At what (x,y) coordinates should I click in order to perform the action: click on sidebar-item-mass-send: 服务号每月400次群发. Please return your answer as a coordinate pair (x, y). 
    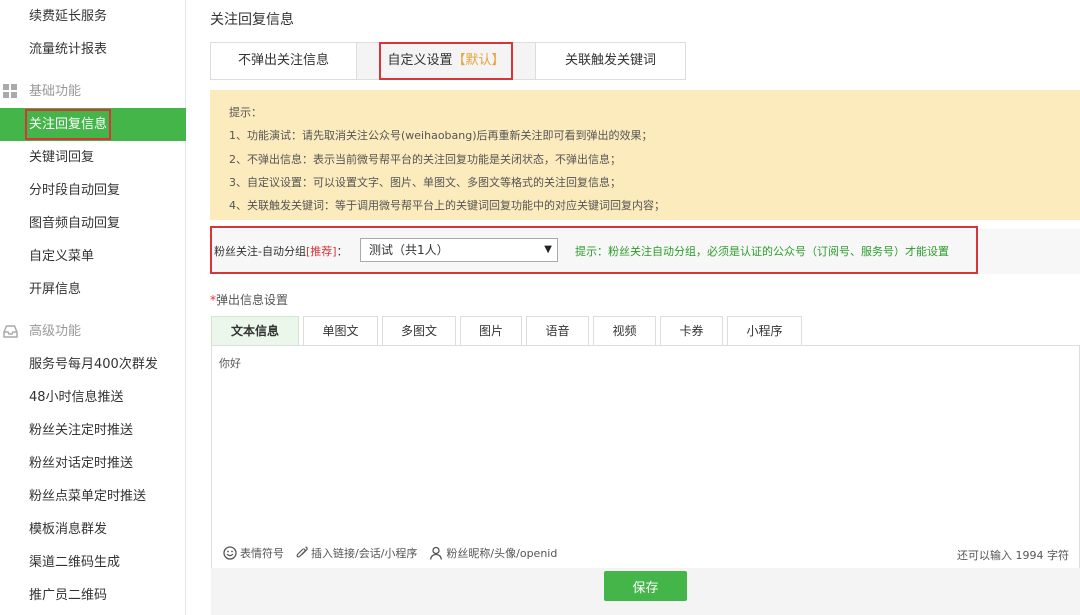
    Looking at the image, I should click on (93, 364).